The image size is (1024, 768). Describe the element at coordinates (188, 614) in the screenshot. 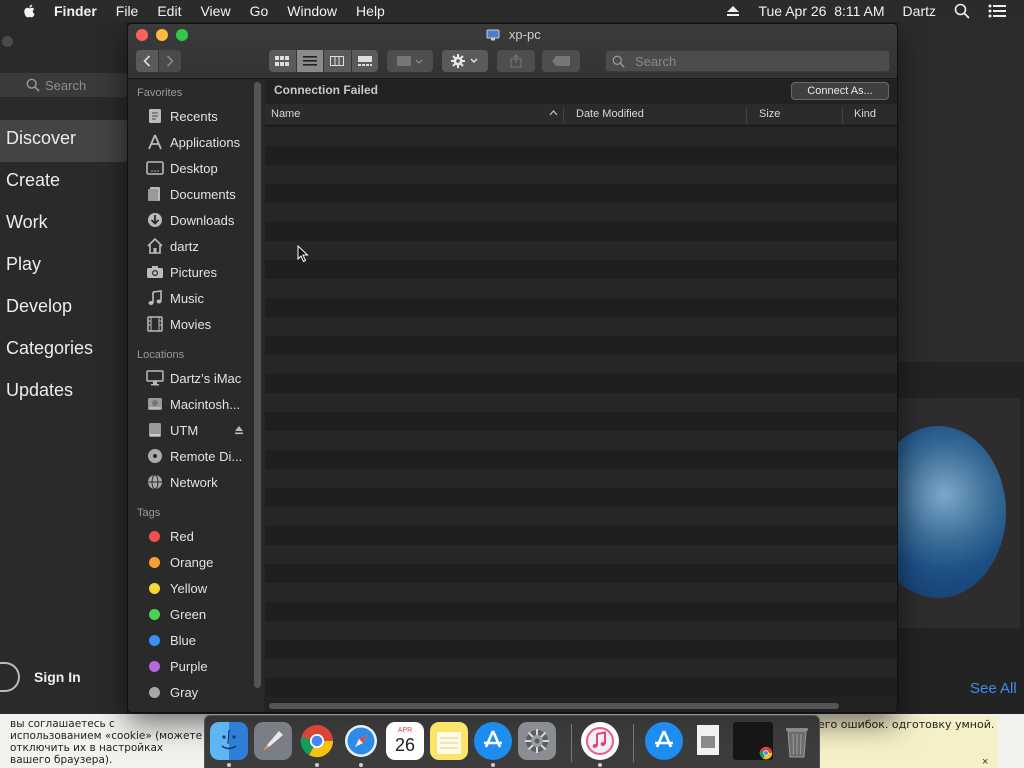

I see `tag-label: Green` at that location.